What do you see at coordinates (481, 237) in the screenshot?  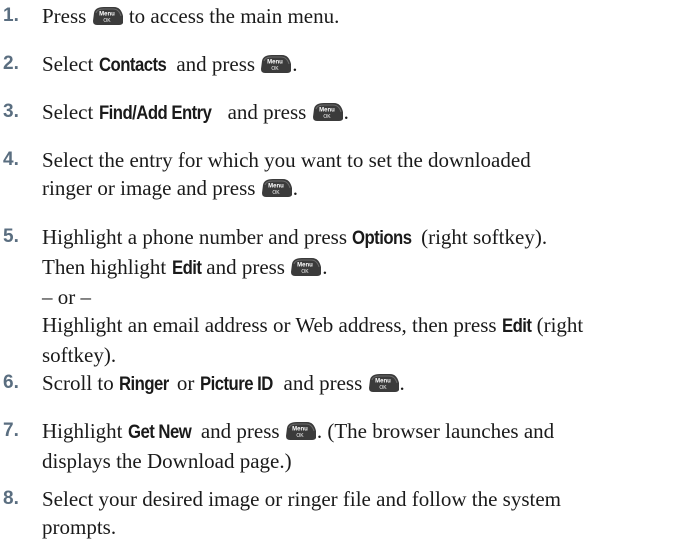 I see `text: (right softkey).` at bounding box center [481, 237].